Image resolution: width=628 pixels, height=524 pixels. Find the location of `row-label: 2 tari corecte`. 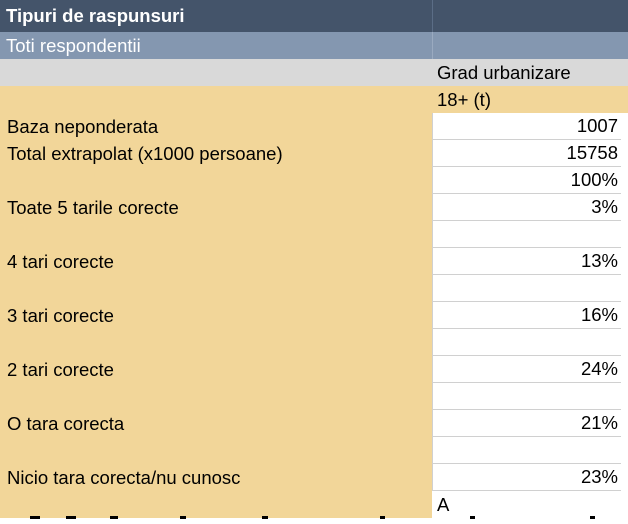

row-label: 2 tari corecte is located at coordinates (216, 369).